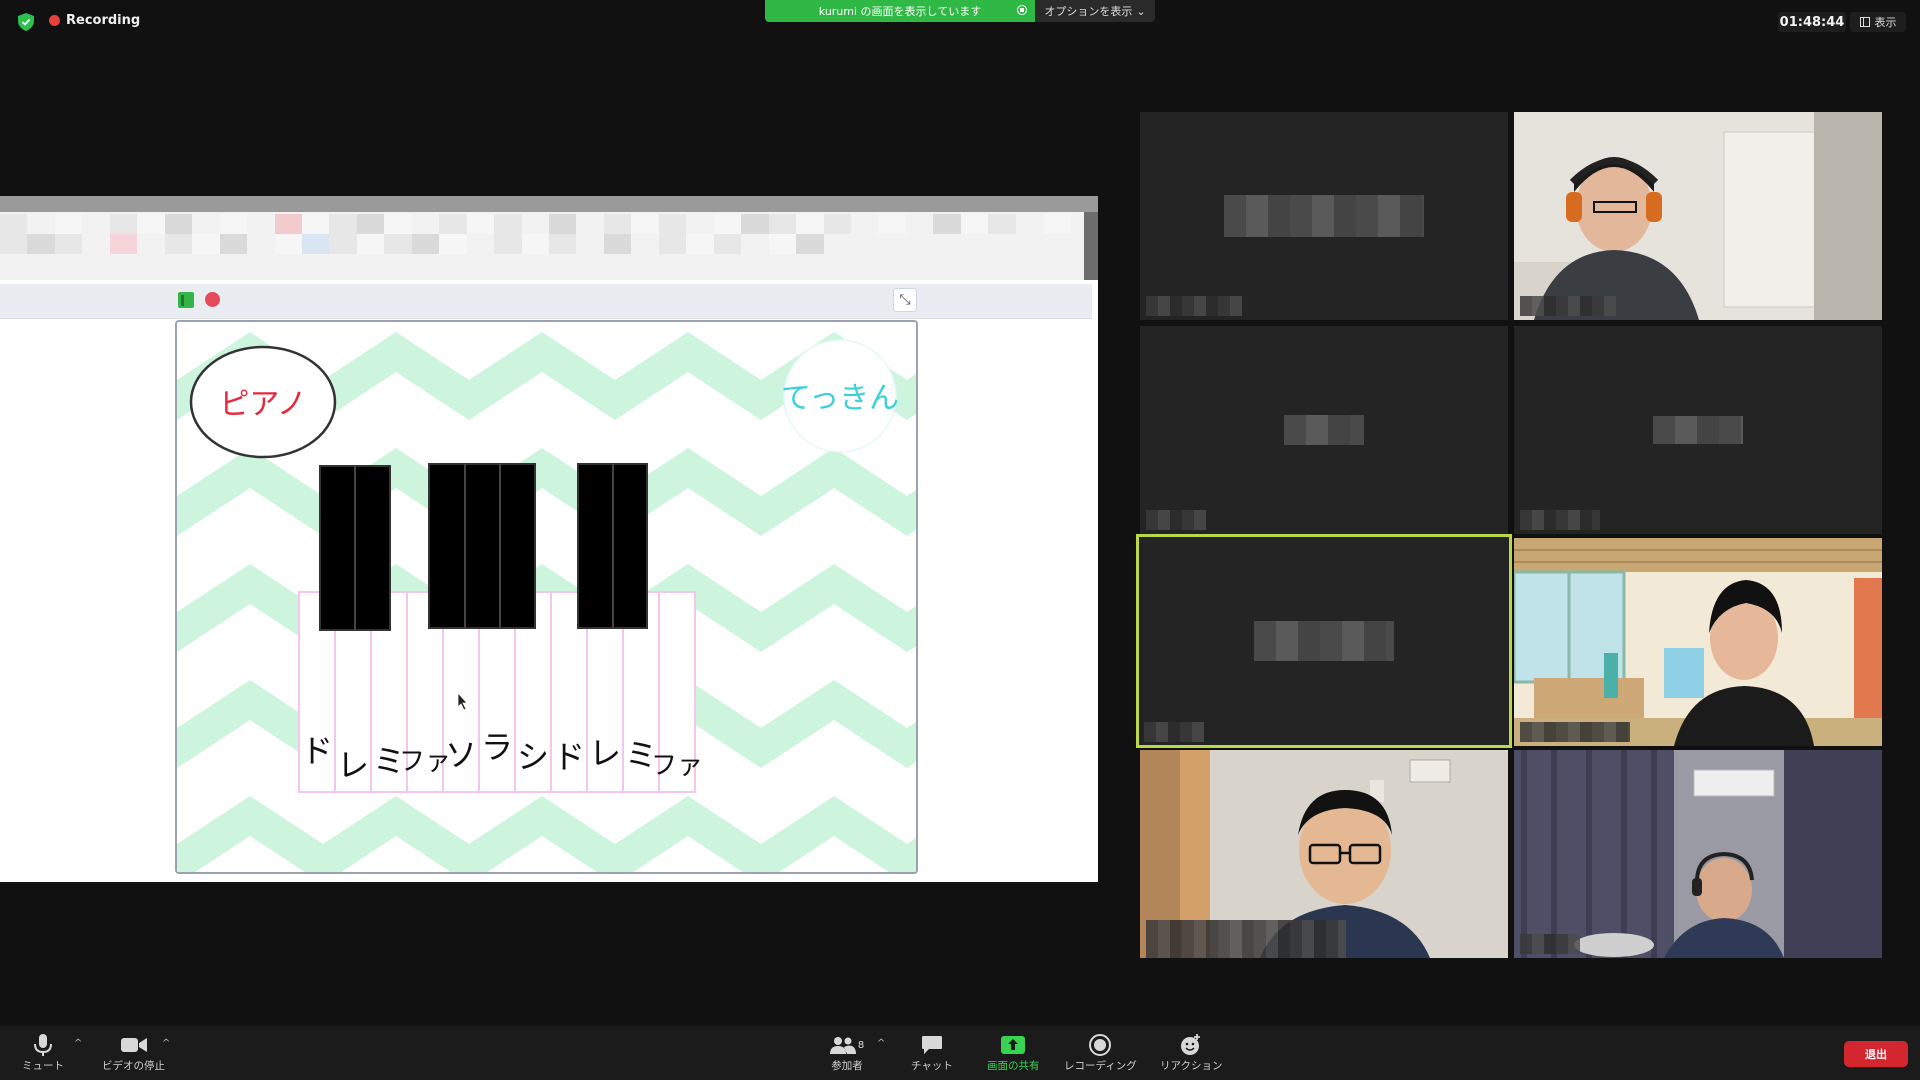 This screenshot has height=1080, width=1920. What do you see at coordinates (1141, 11) in the screenshot?
I see `chevron-down-icon: ⌄` at bounding box center [1141, 11].